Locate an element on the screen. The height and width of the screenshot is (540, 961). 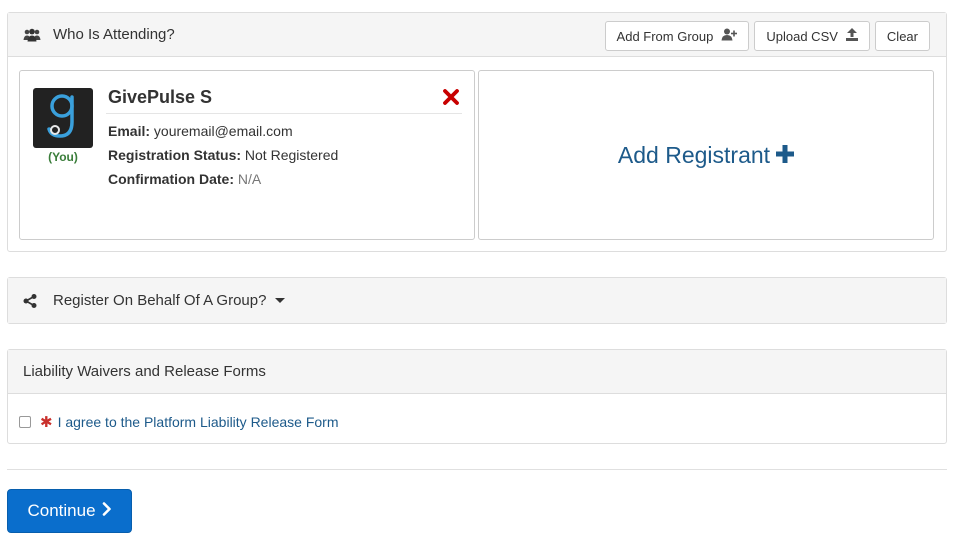
continue-button: Continue is located at coordinates (69, 511).